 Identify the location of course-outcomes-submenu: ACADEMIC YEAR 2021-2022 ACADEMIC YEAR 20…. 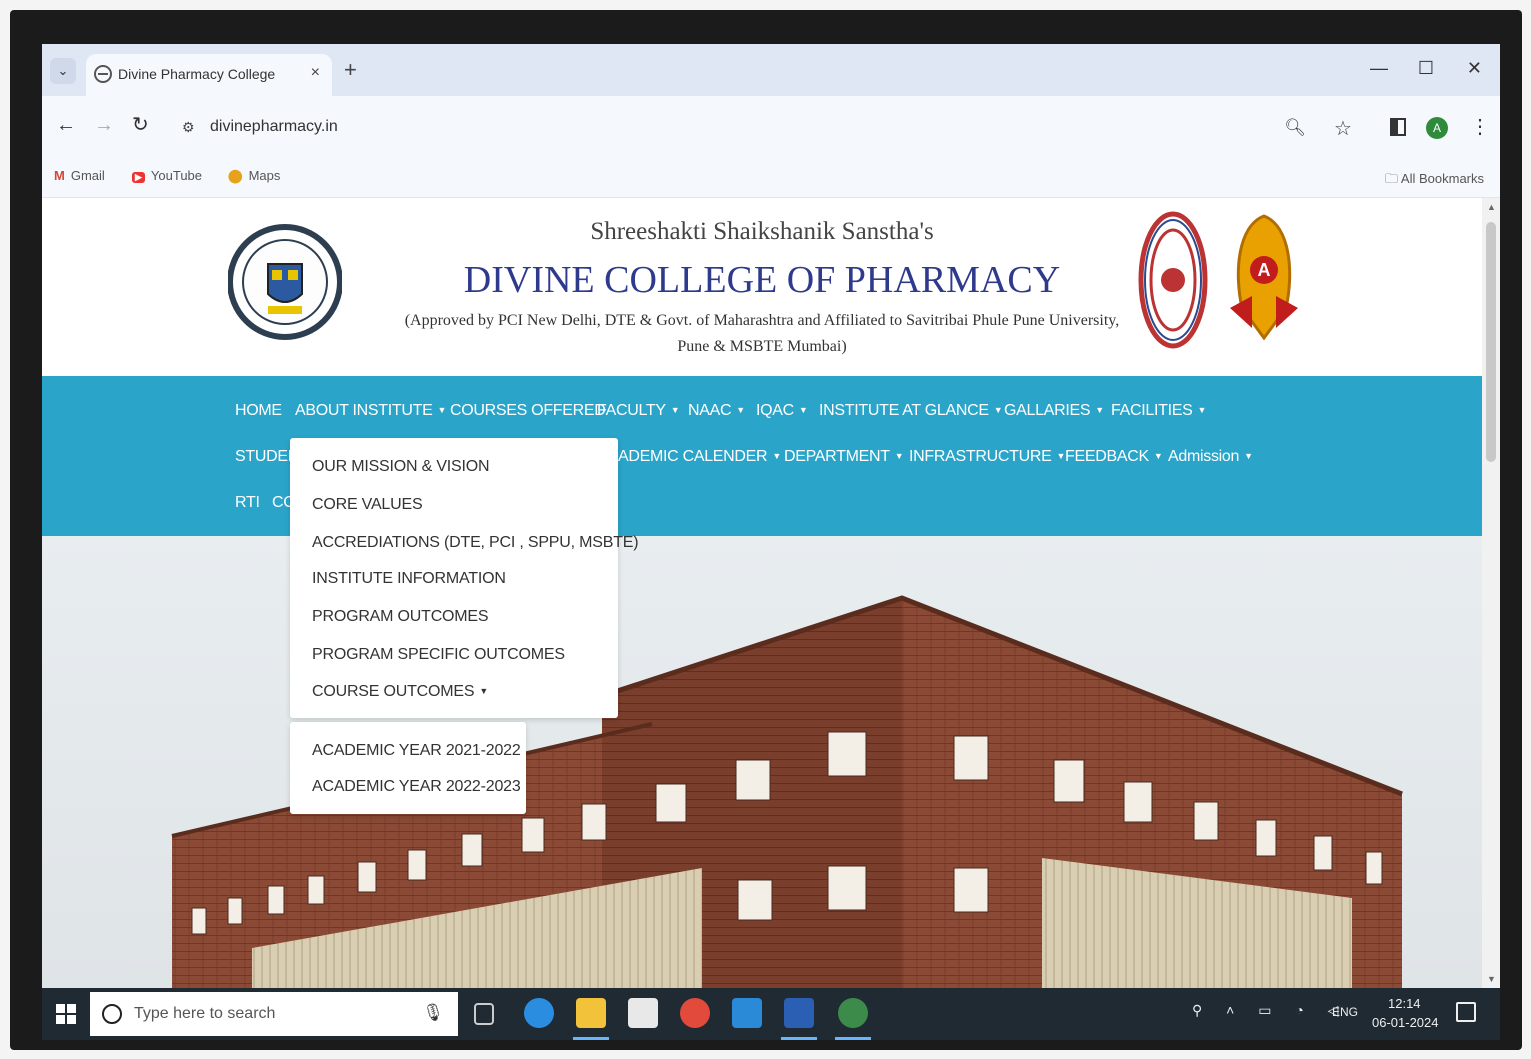
(408, 768).